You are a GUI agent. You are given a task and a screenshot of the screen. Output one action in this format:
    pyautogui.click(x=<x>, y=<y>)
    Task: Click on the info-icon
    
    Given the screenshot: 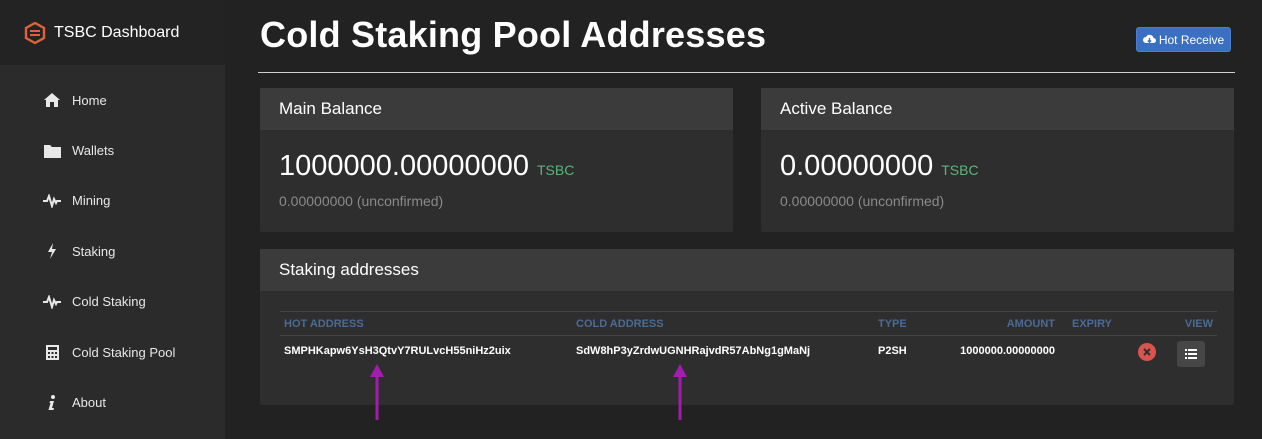 What is the action you would take?
    pyautogui.click(x=52, y=402)
    